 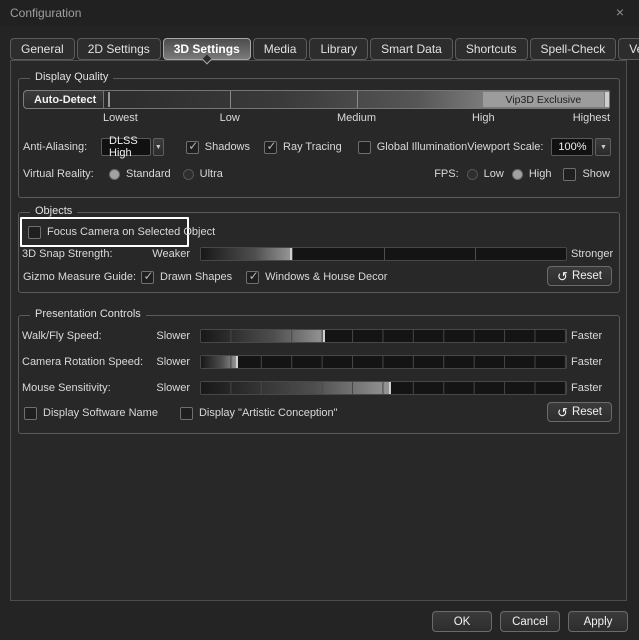 What do you see at coordinates (383, 388) in the screenshot?
I see `mouse-sensitivity-slider` at bounding box center [383, 388].